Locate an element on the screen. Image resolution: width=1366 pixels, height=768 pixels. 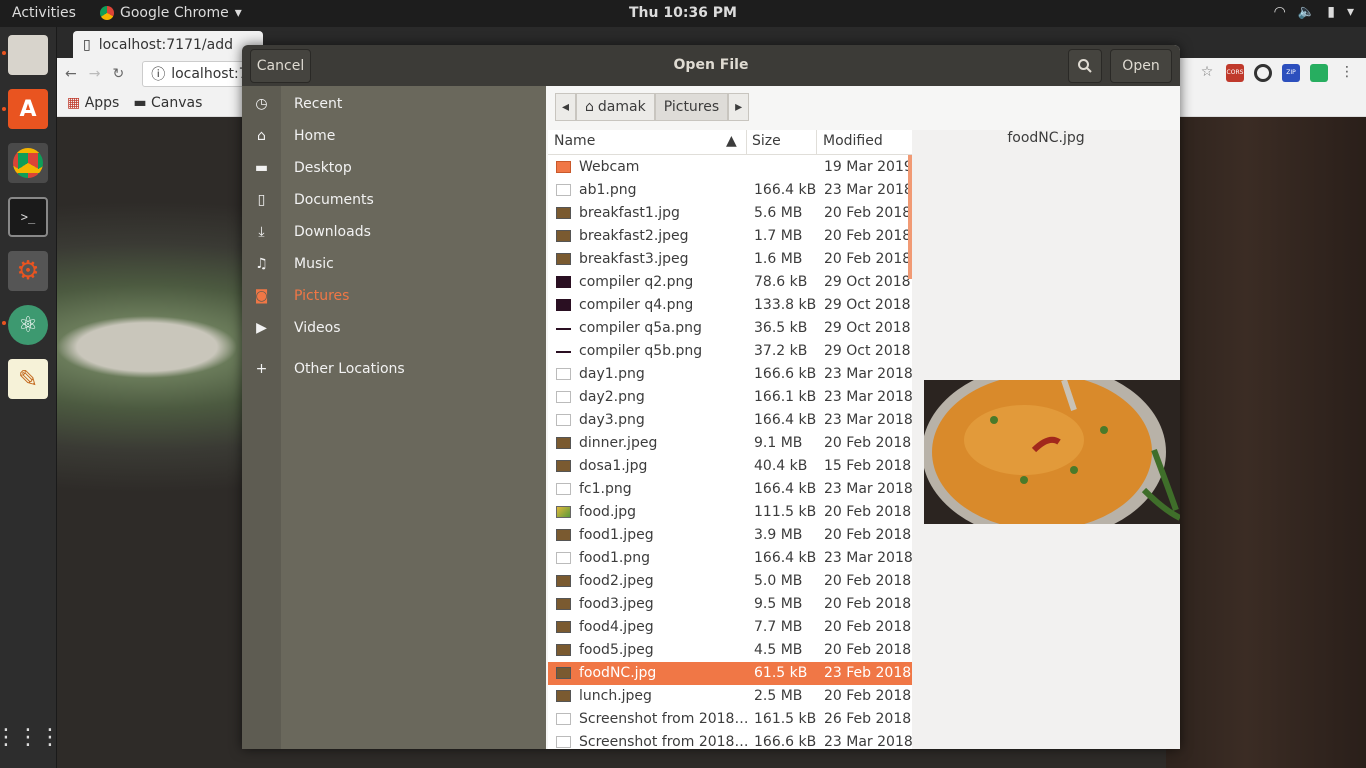
file-name: food3.jpeg is located at coordinates (616, 604).